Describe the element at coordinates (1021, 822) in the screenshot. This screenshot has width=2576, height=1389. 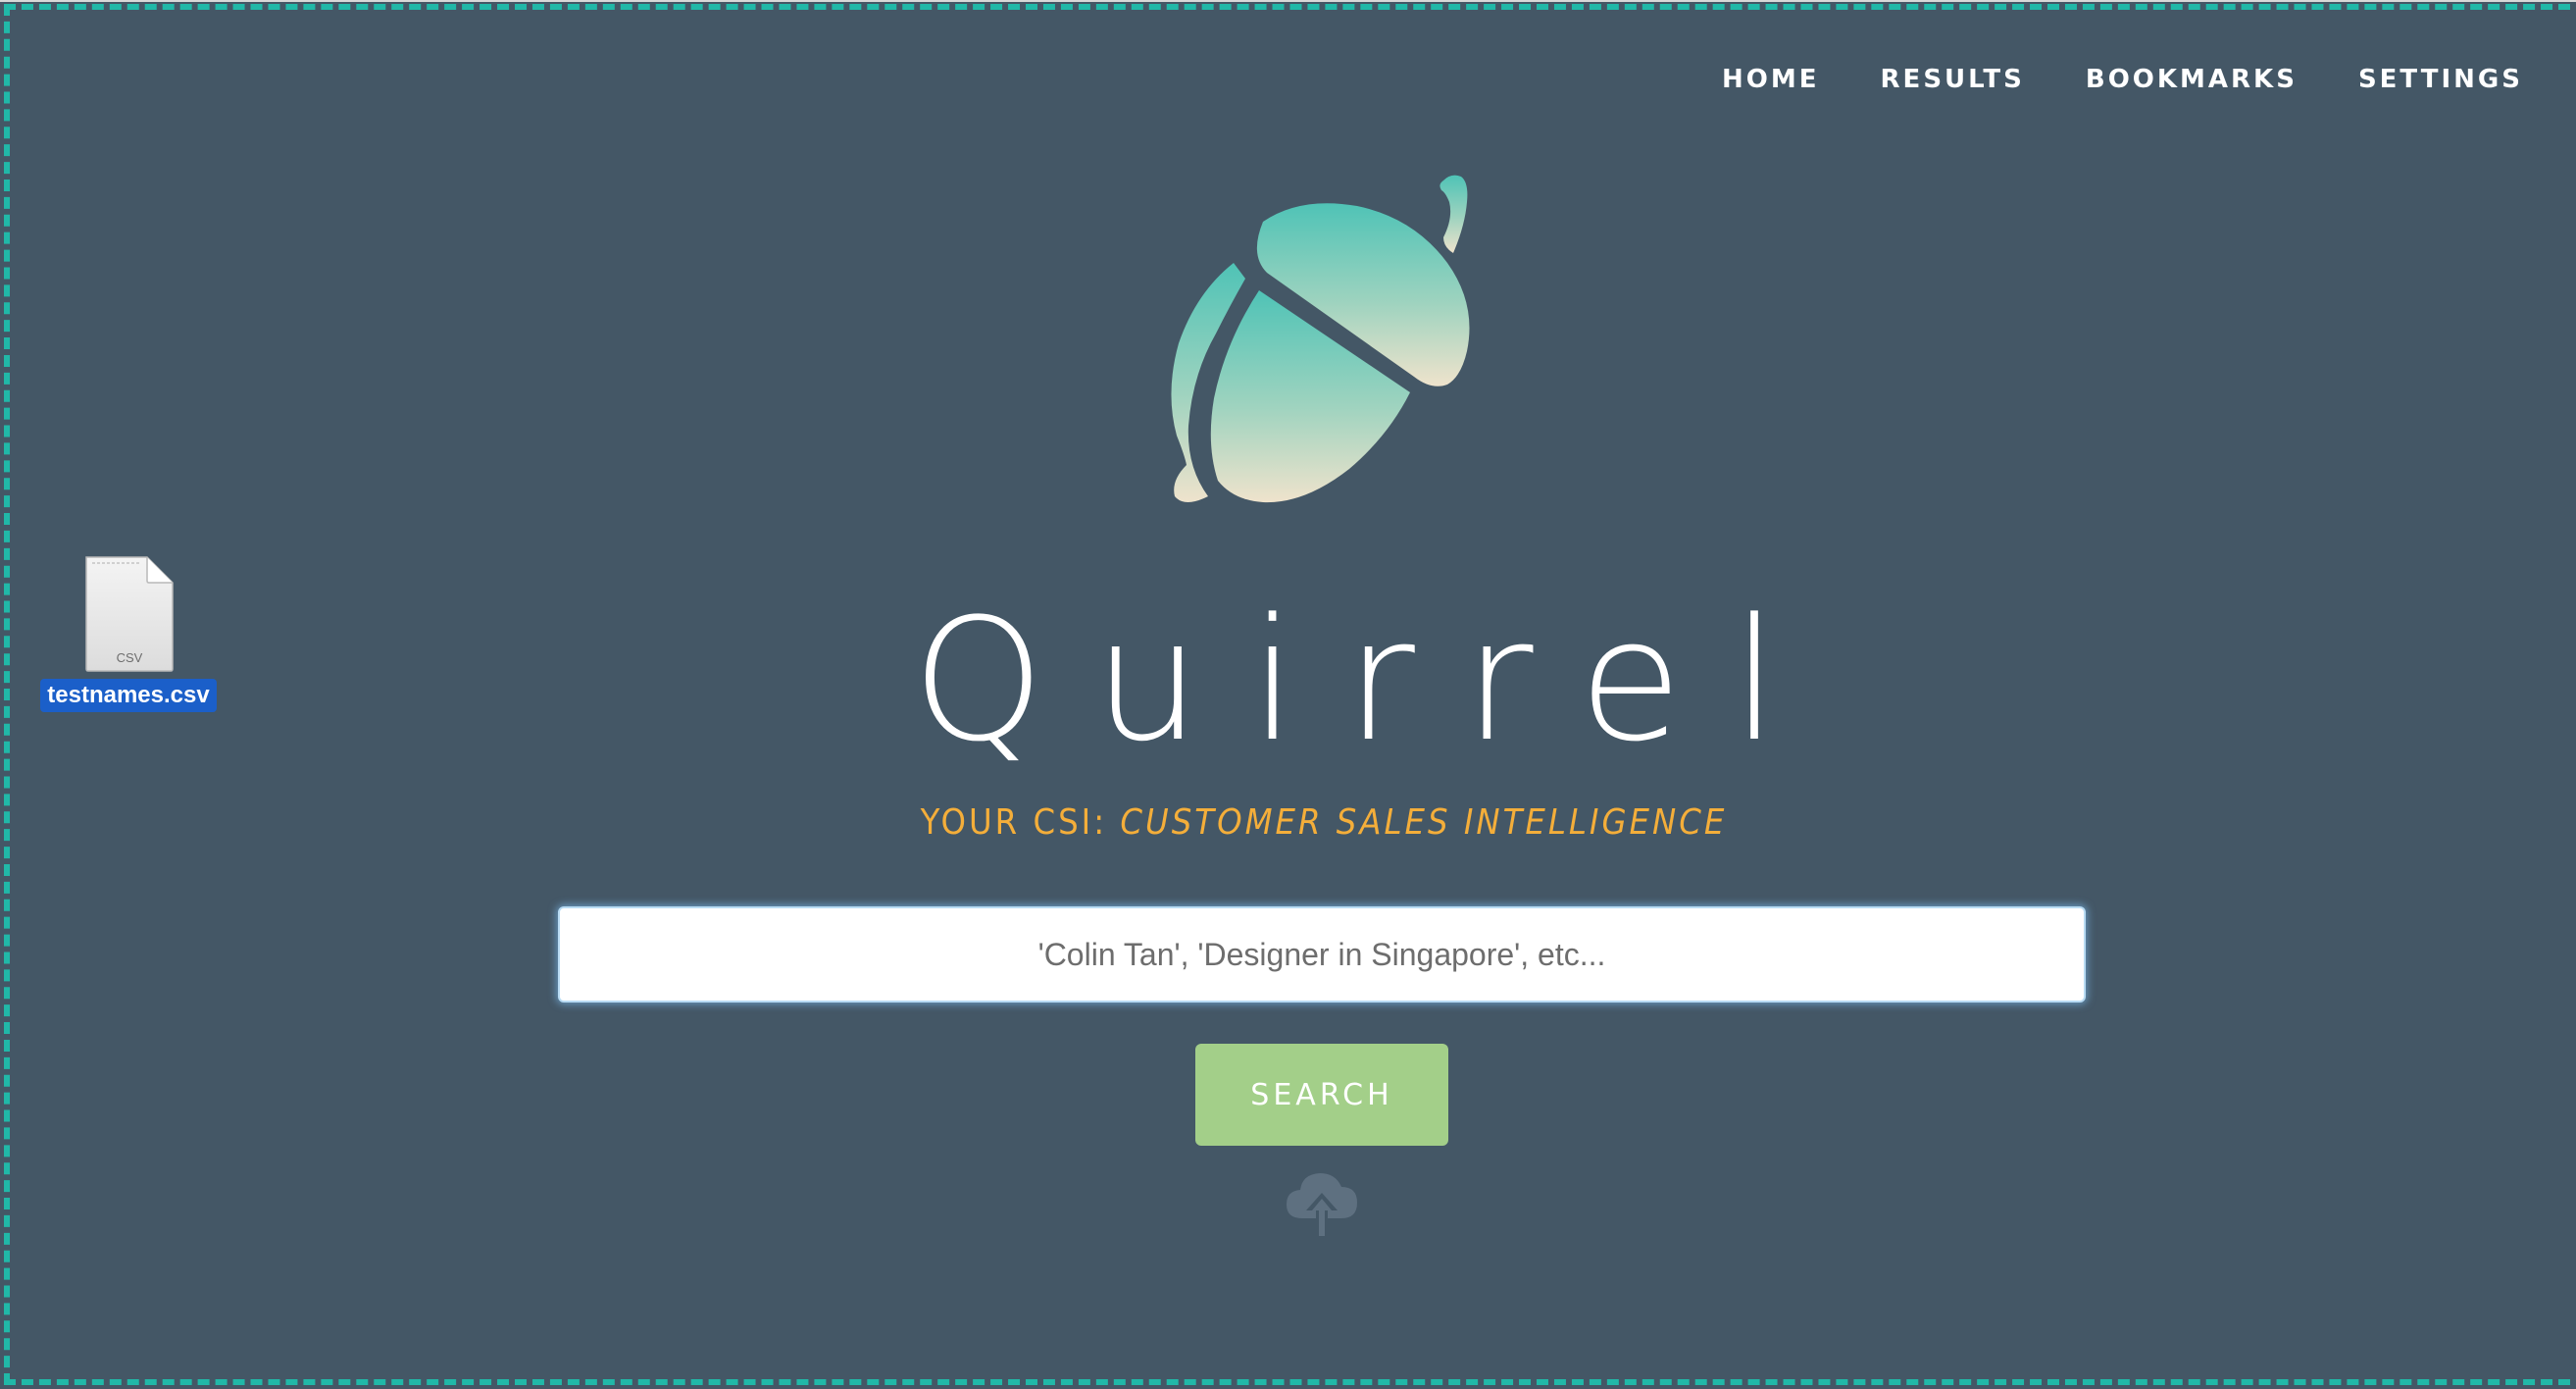
I see `tagline-prefix: YOUR CSI:` at that location.